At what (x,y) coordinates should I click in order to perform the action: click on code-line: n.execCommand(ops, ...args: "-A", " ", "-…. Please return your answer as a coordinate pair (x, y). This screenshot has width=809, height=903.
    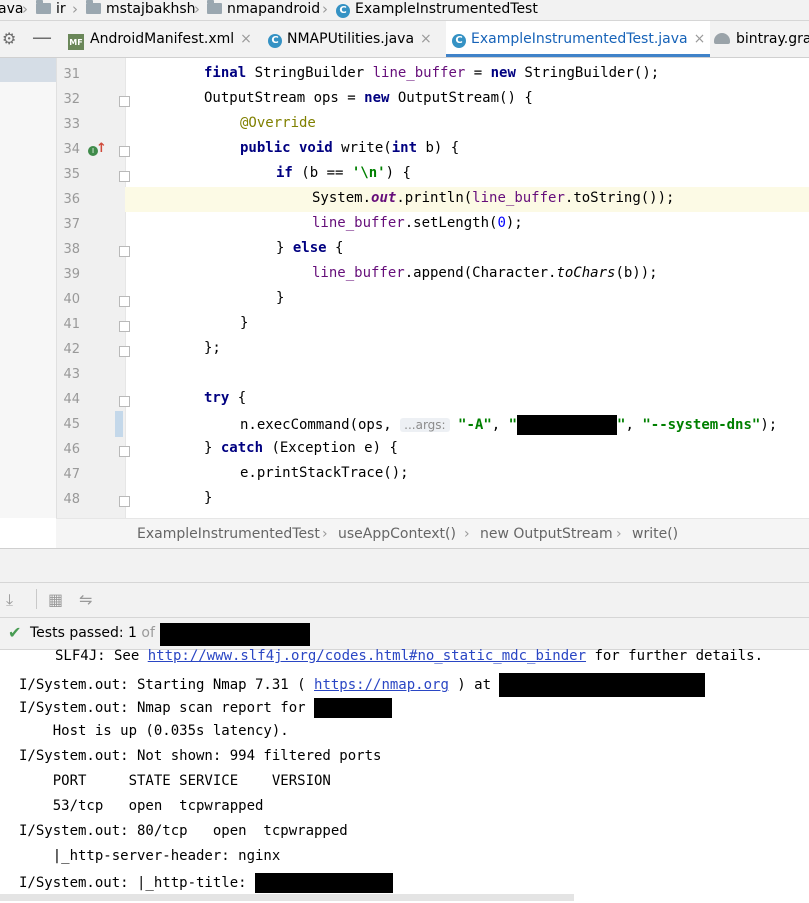
    Looking at the image, I should click on (509, 425).